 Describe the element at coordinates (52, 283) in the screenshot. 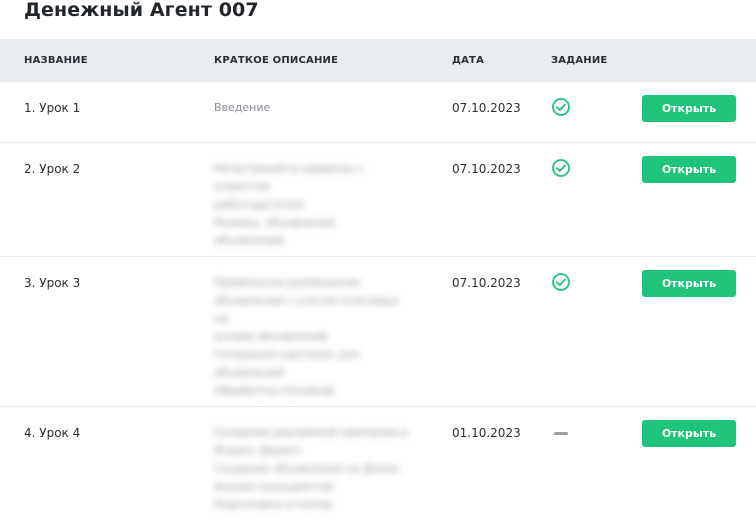

I see `lesson-name: 3. Урок 3` at that location.